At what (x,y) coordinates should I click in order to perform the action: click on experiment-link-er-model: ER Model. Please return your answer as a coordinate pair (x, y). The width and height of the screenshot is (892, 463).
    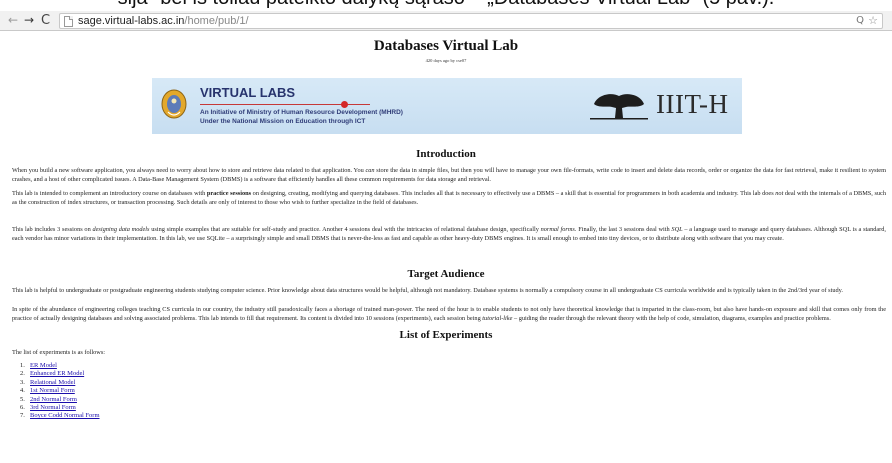
    Looking at the image, I should click on (43, 365).